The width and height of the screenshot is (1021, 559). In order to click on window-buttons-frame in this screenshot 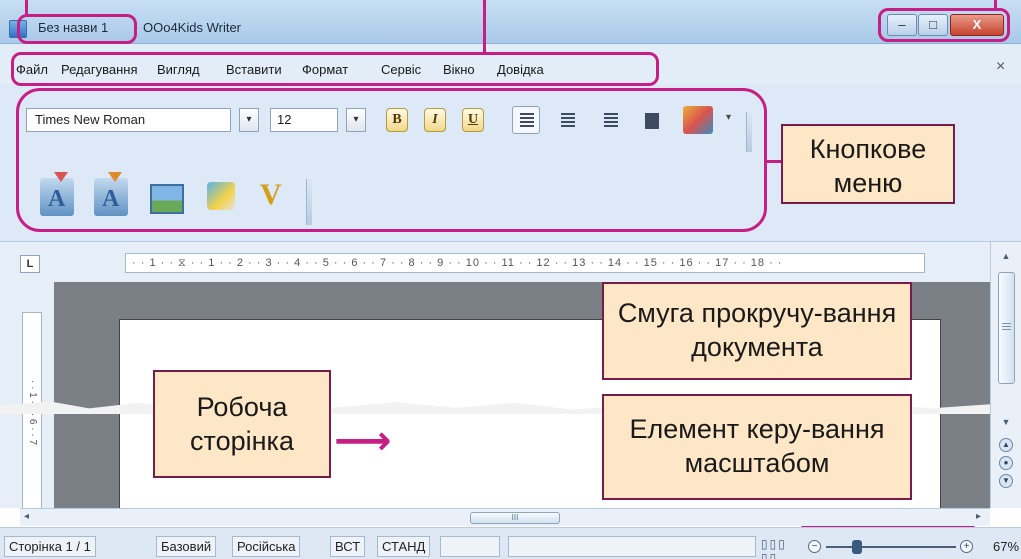, I will do `click(944, 25)`.